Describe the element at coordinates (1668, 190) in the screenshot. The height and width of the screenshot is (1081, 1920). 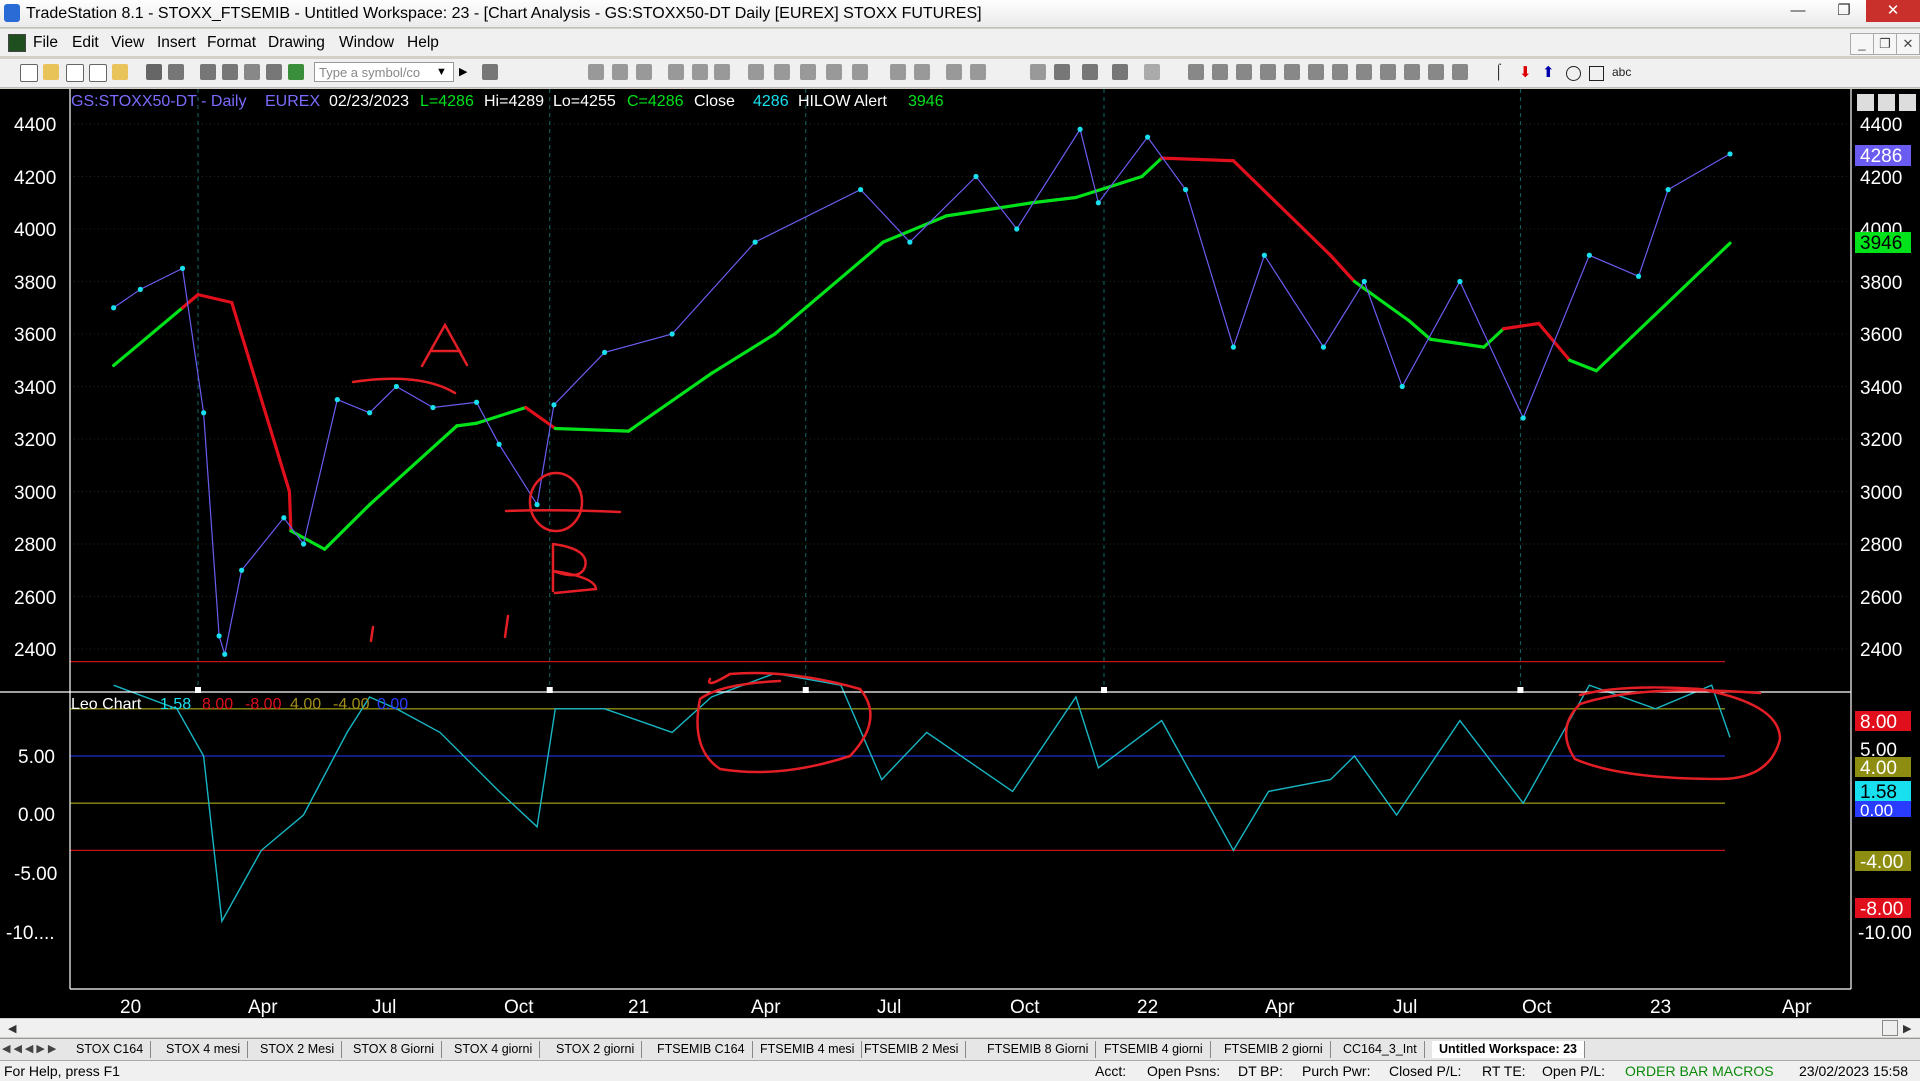
I see `close-price-point` at that location.